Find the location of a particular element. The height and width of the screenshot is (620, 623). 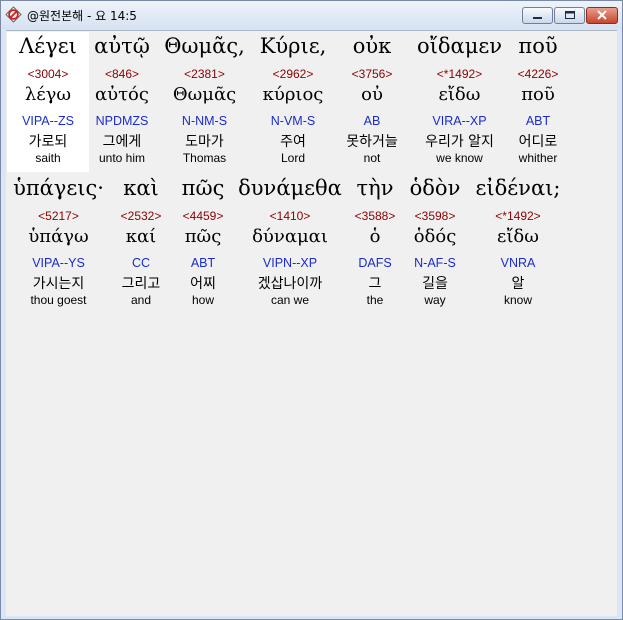

title-bar: @원전본해 - 요 14:5 is located at coordinates (311, 15).